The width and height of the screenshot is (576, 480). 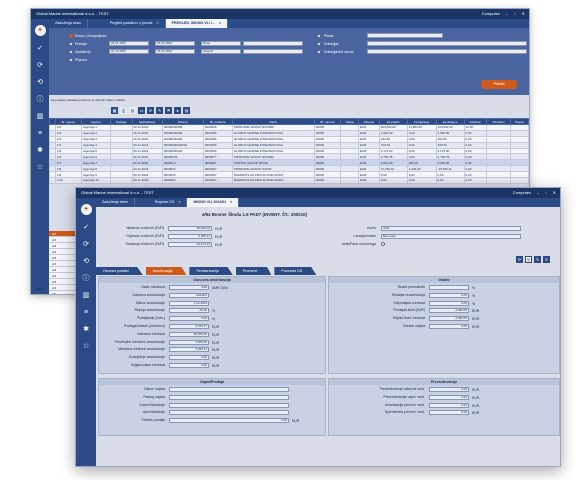 What do you see at coordinates (177, 110) in the screenshot?
I see `user-icon: ●` at bounding box center [177, 110].